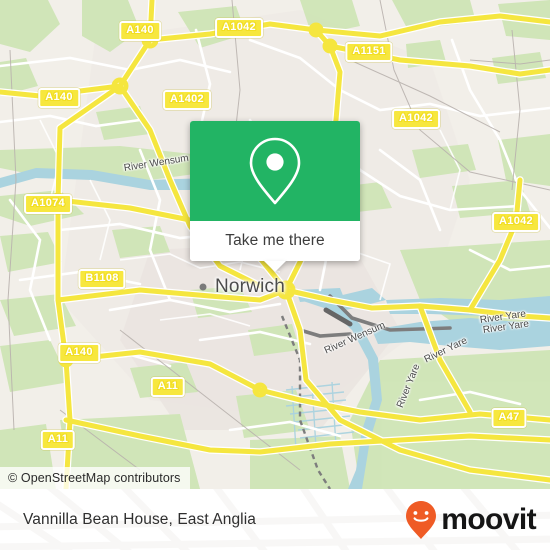  Describe the element at coordinates (488, 519) in the screenshot. I see `moovit-wordmark: moovit` at that location.